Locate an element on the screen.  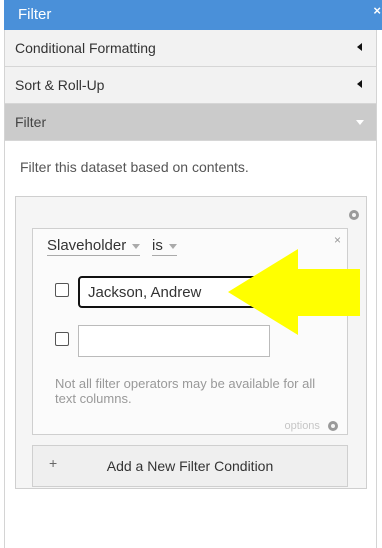
panel-title: Filter is located at coordinates (35, 14).